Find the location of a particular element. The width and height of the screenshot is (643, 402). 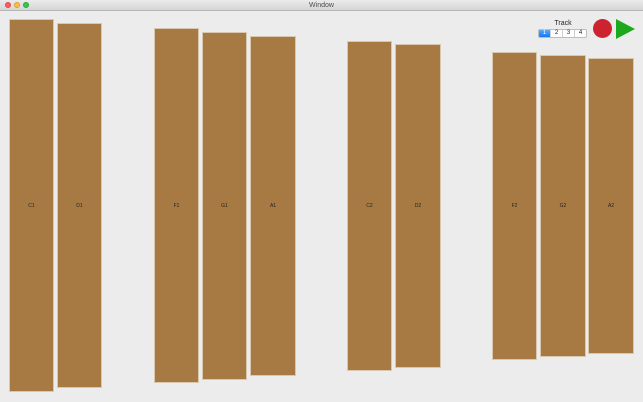

key-bar-f2: F2 is located at coordinates (514, 206).